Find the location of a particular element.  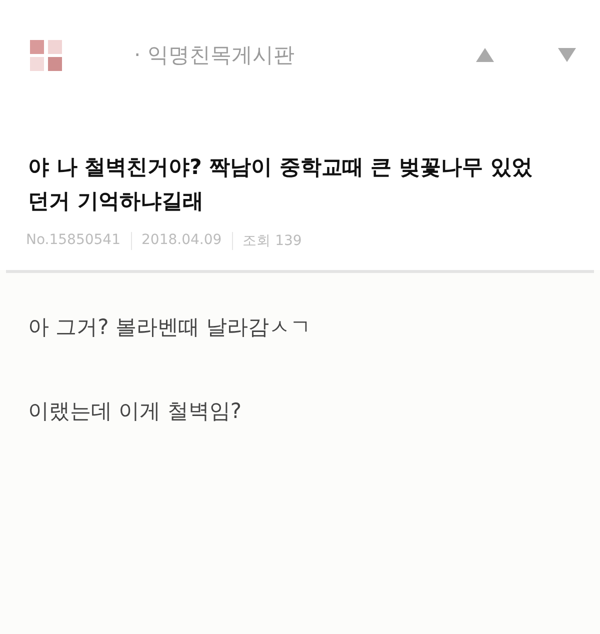

post-meta: 2018.04.09 is located at coordinates (181, 241).